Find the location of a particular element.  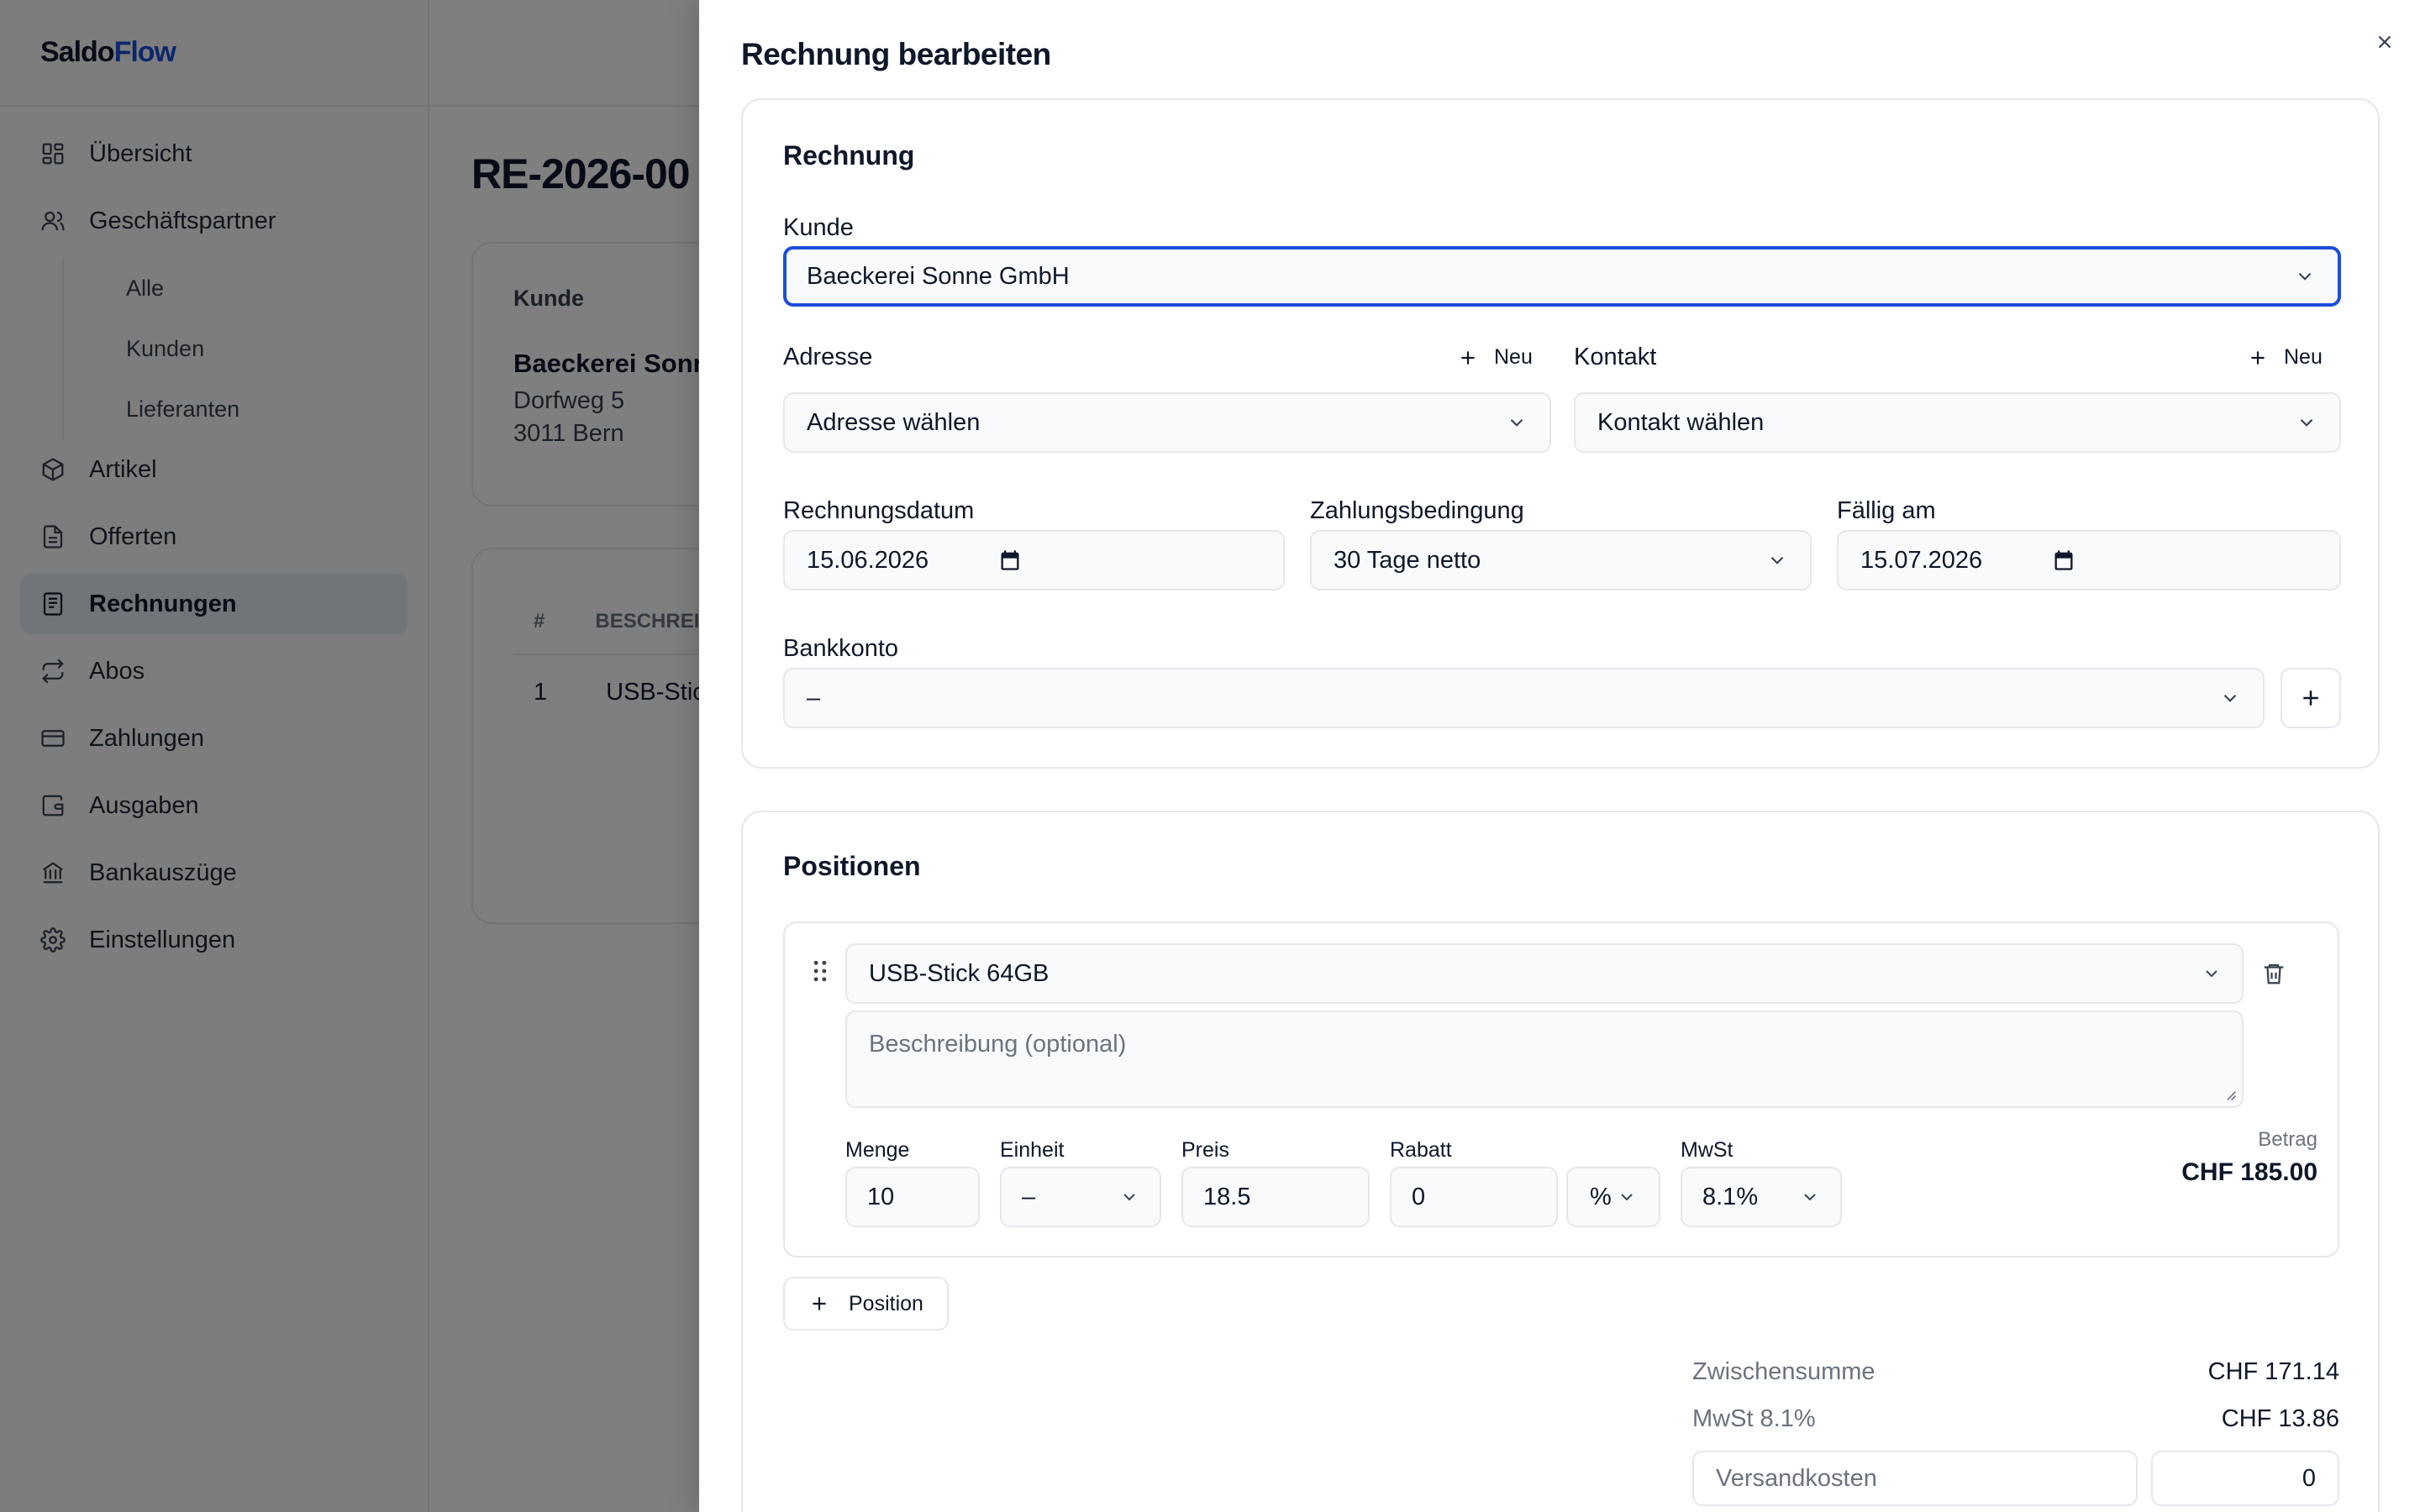

discount-label: Rabatt is located at coordinates (1421, 1150).